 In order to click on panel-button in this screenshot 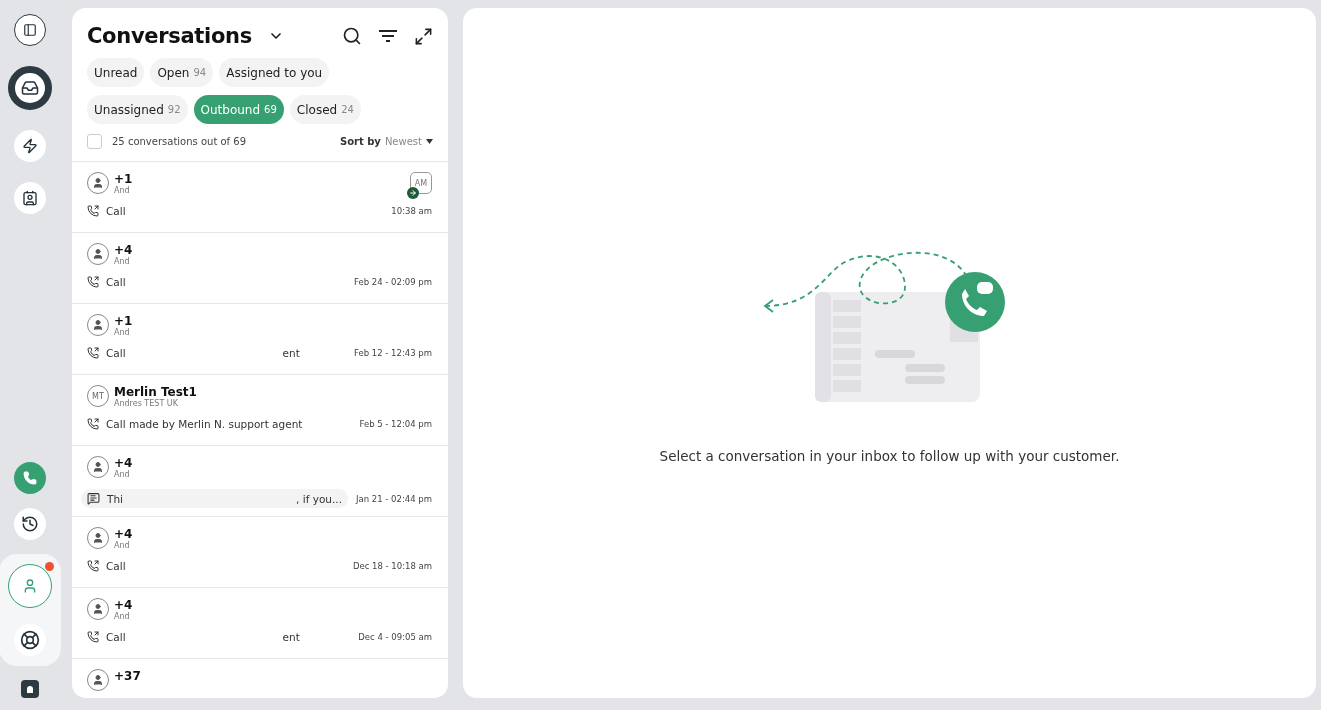, I will do `click(30, 30)`.